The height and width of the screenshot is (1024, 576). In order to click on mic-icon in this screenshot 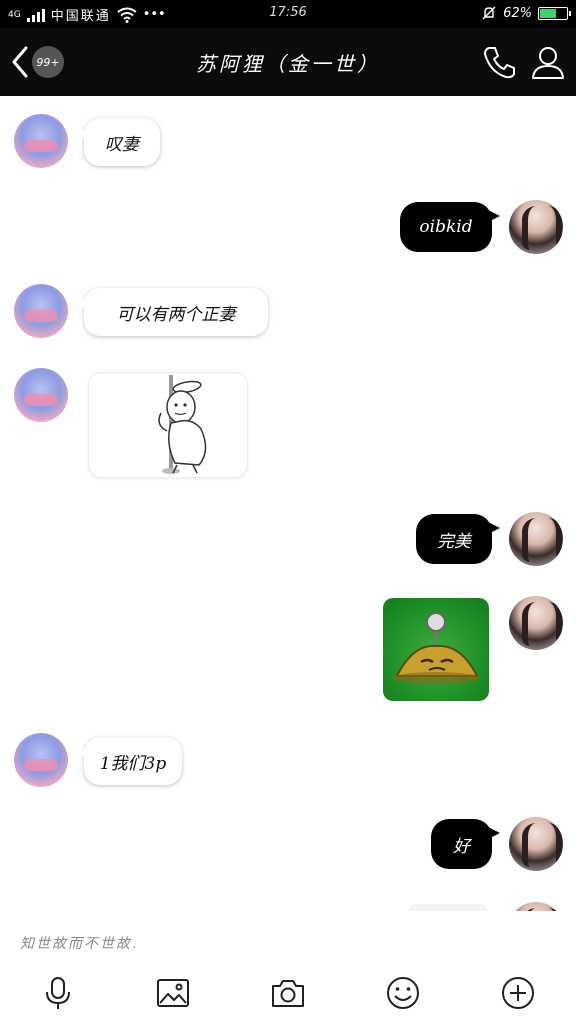, I will do `click(58, 993)`.